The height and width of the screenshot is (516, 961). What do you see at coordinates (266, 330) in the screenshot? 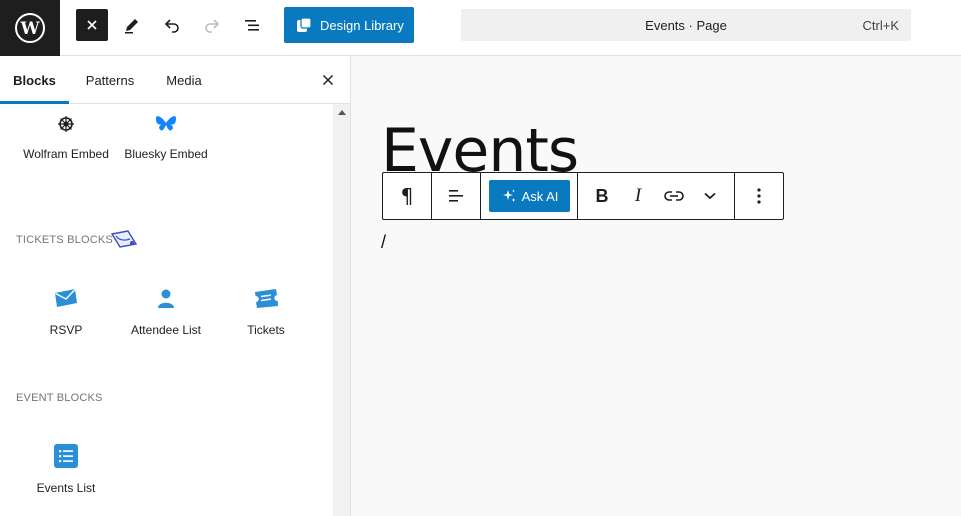
I see `block-label: Tickets` at bounding box center [266, 330].